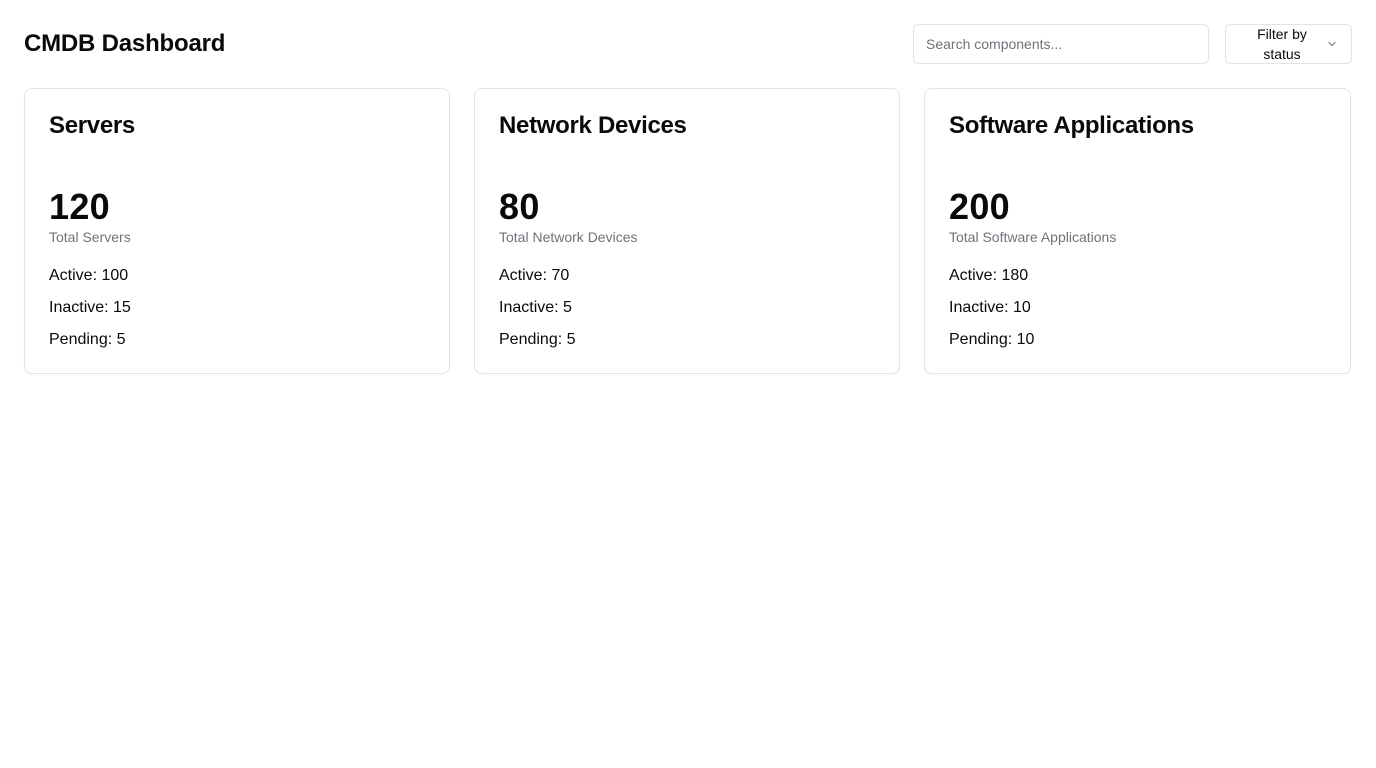 The image size is (1376, 768). What do you see at coordinates (519, 206) in the screenshot?
I see `card-total: 80` at bounding box center [519, 206].